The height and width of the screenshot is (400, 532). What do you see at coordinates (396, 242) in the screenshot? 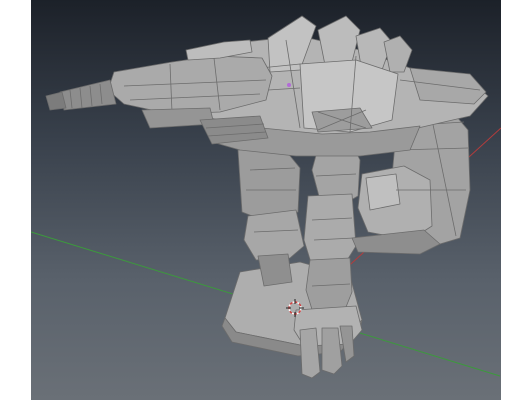
I see `hip-arm` at bounding box center [396, 242].